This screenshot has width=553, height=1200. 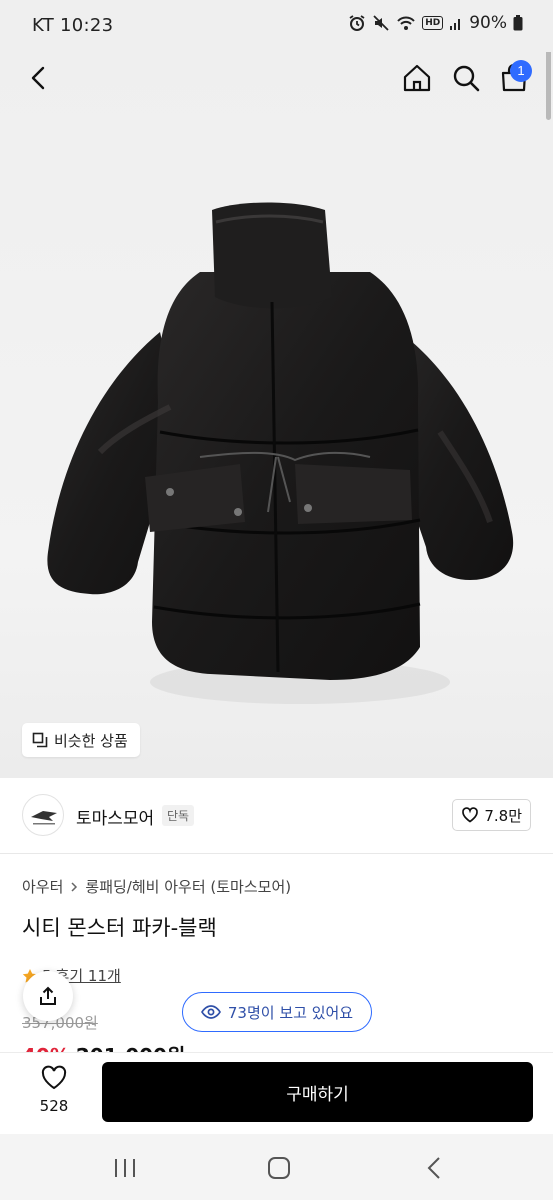 What do you see at coordinates (43, 815) in the screenshot?
I see `brand-logo` at bounding box center [43, 815].